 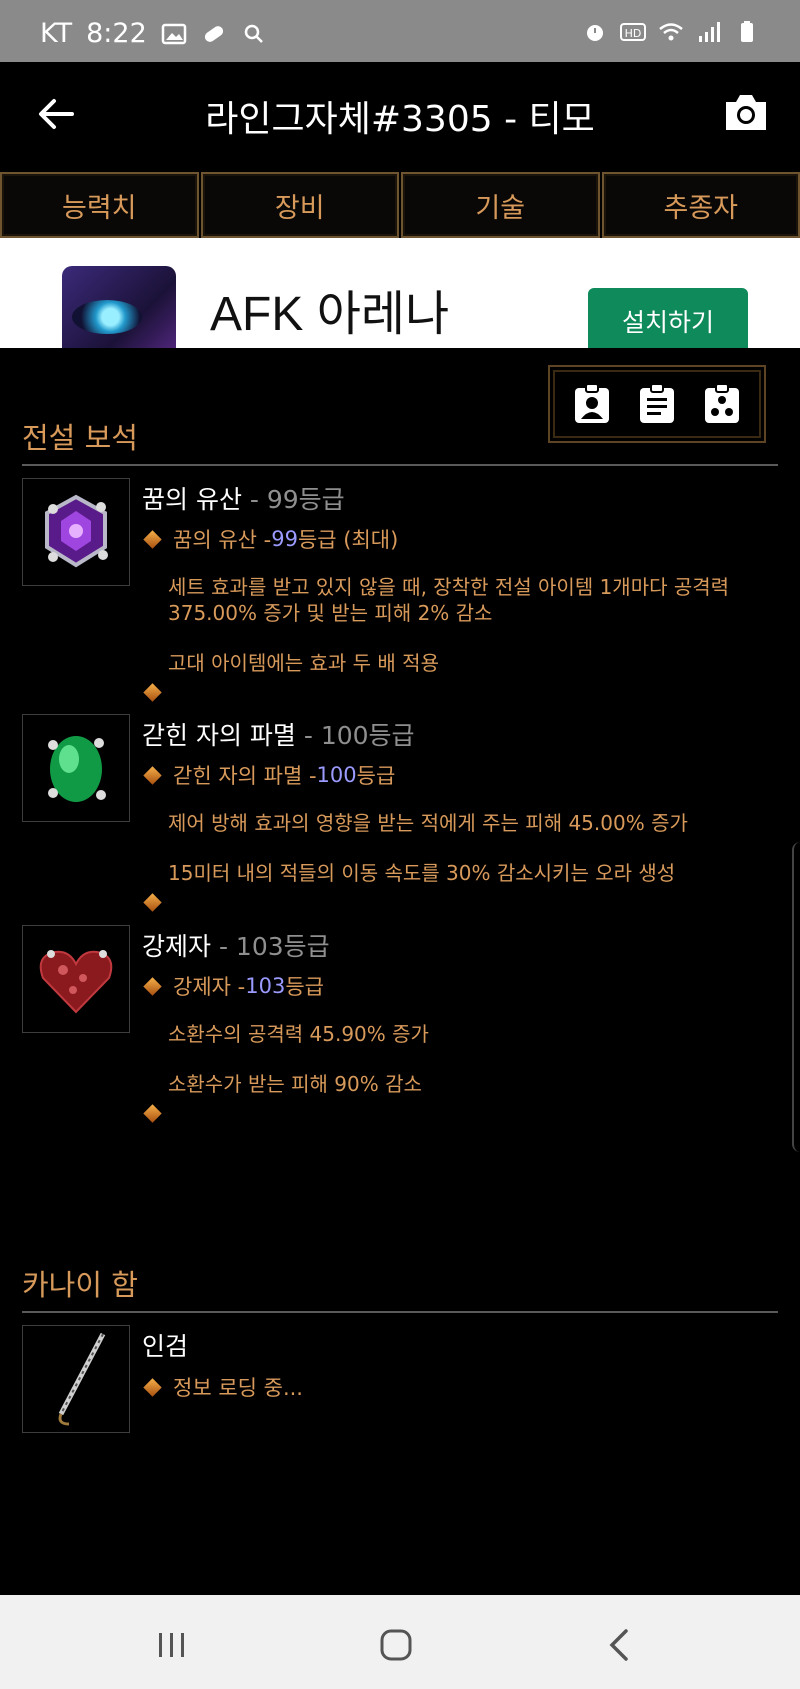 I want to click on ad-banner: AFK 아레나 설치하기, so click(x=400, y=293).